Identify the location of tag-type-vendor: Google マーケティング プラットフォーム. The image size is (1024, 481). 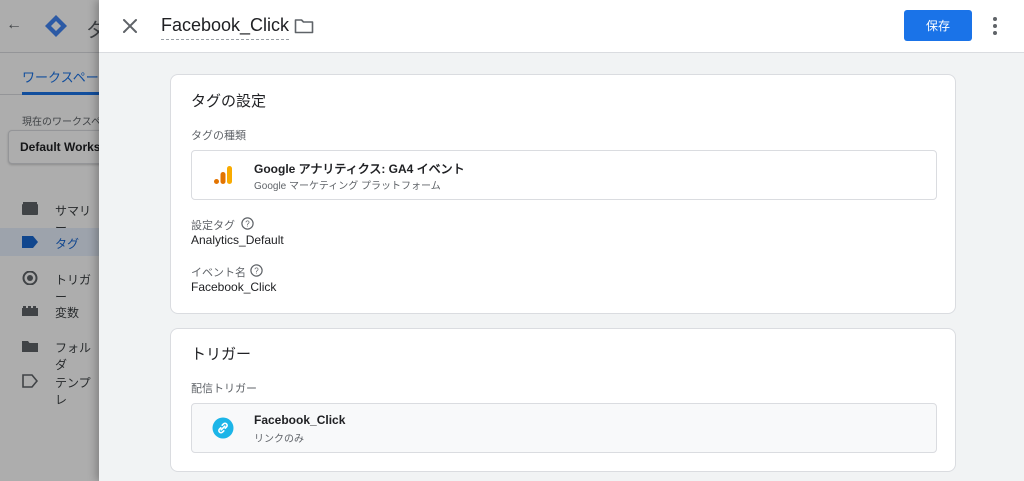
(347, 186).